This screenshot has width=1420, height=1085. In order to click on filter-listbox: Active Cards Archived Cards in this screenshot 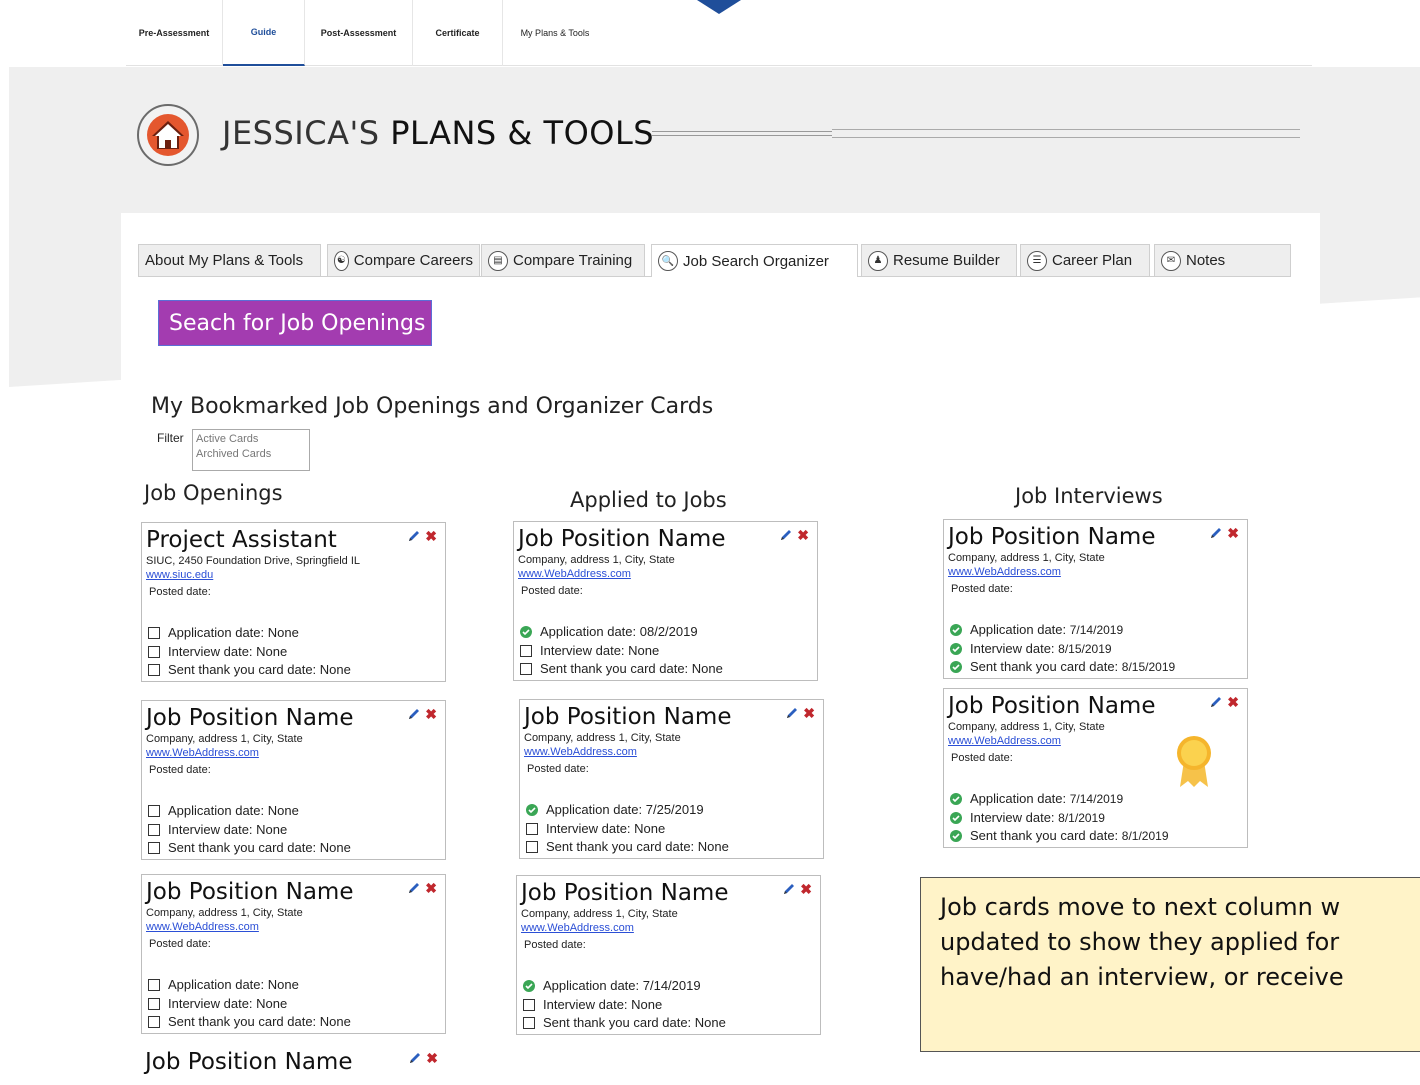, I will do `click(251, 450)`.